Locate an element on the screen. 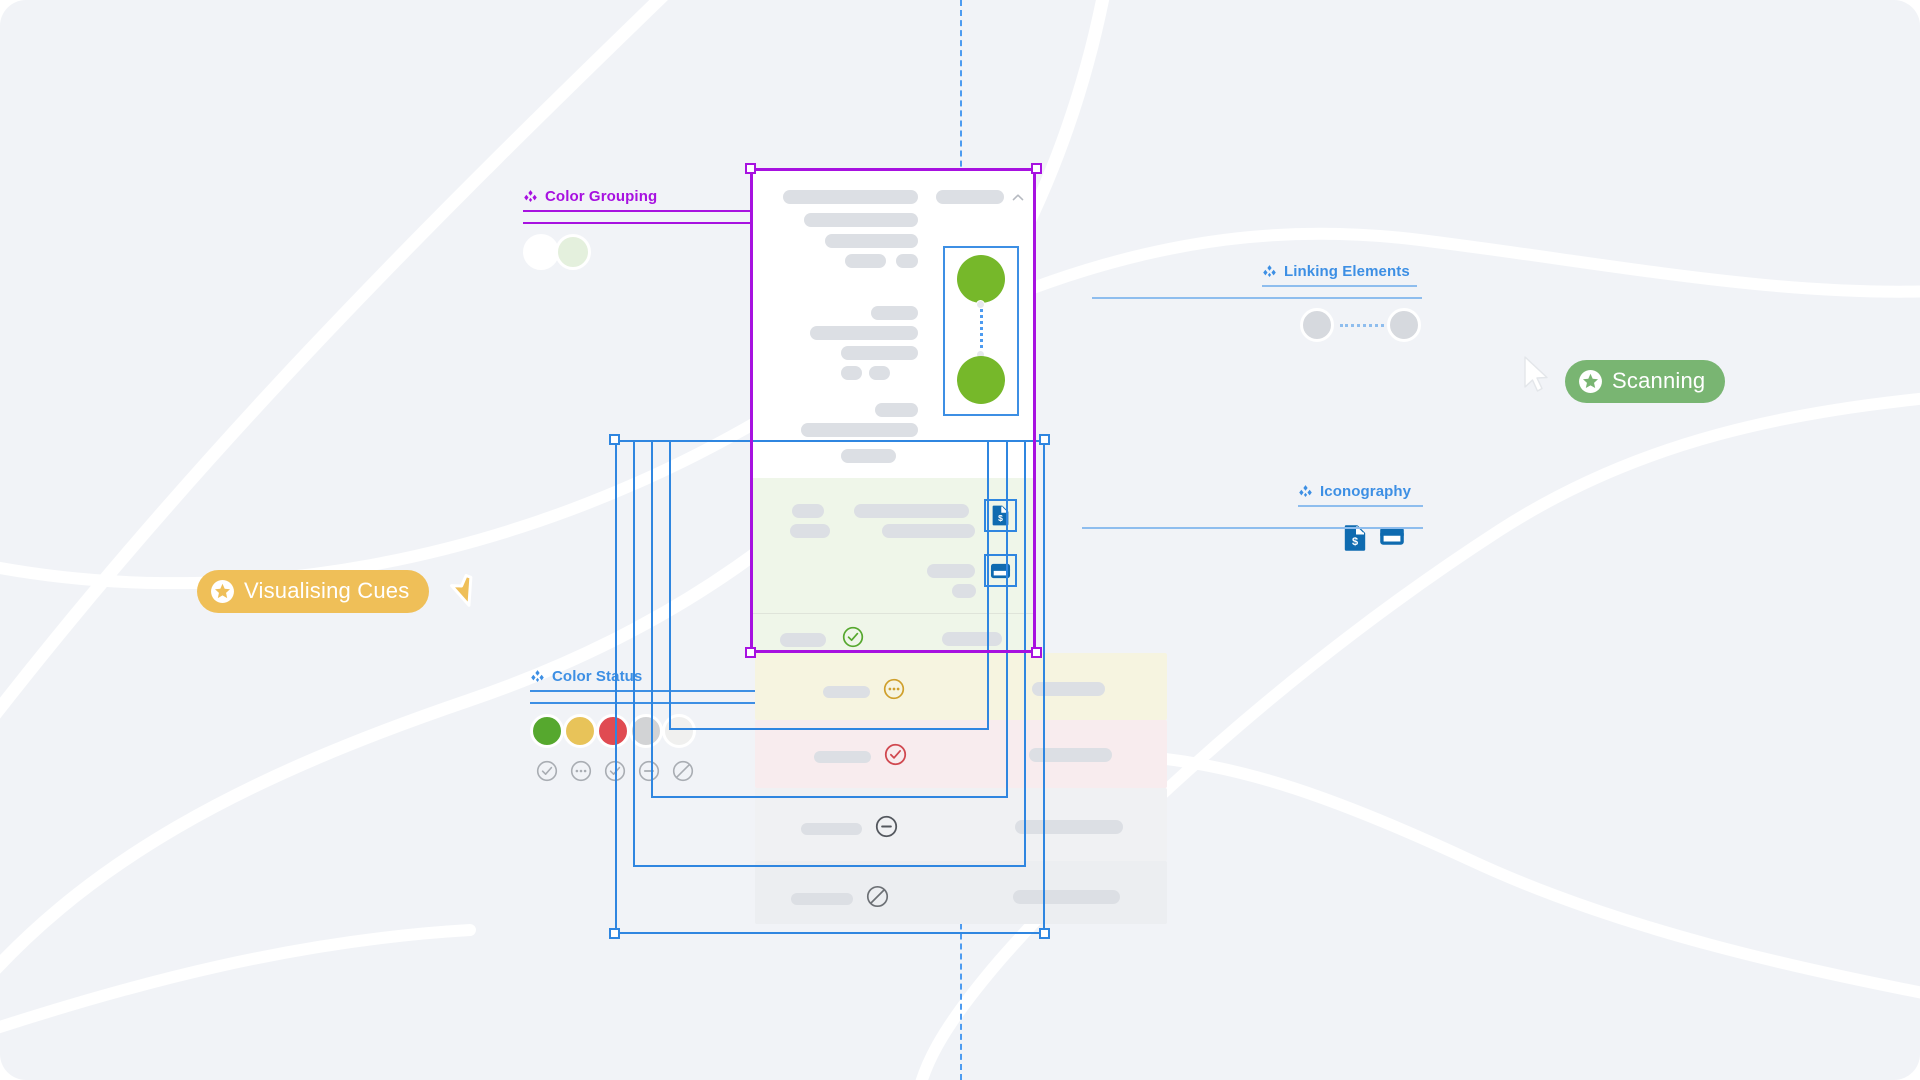  status-swatch-gray is located at coordinates (646, 731).